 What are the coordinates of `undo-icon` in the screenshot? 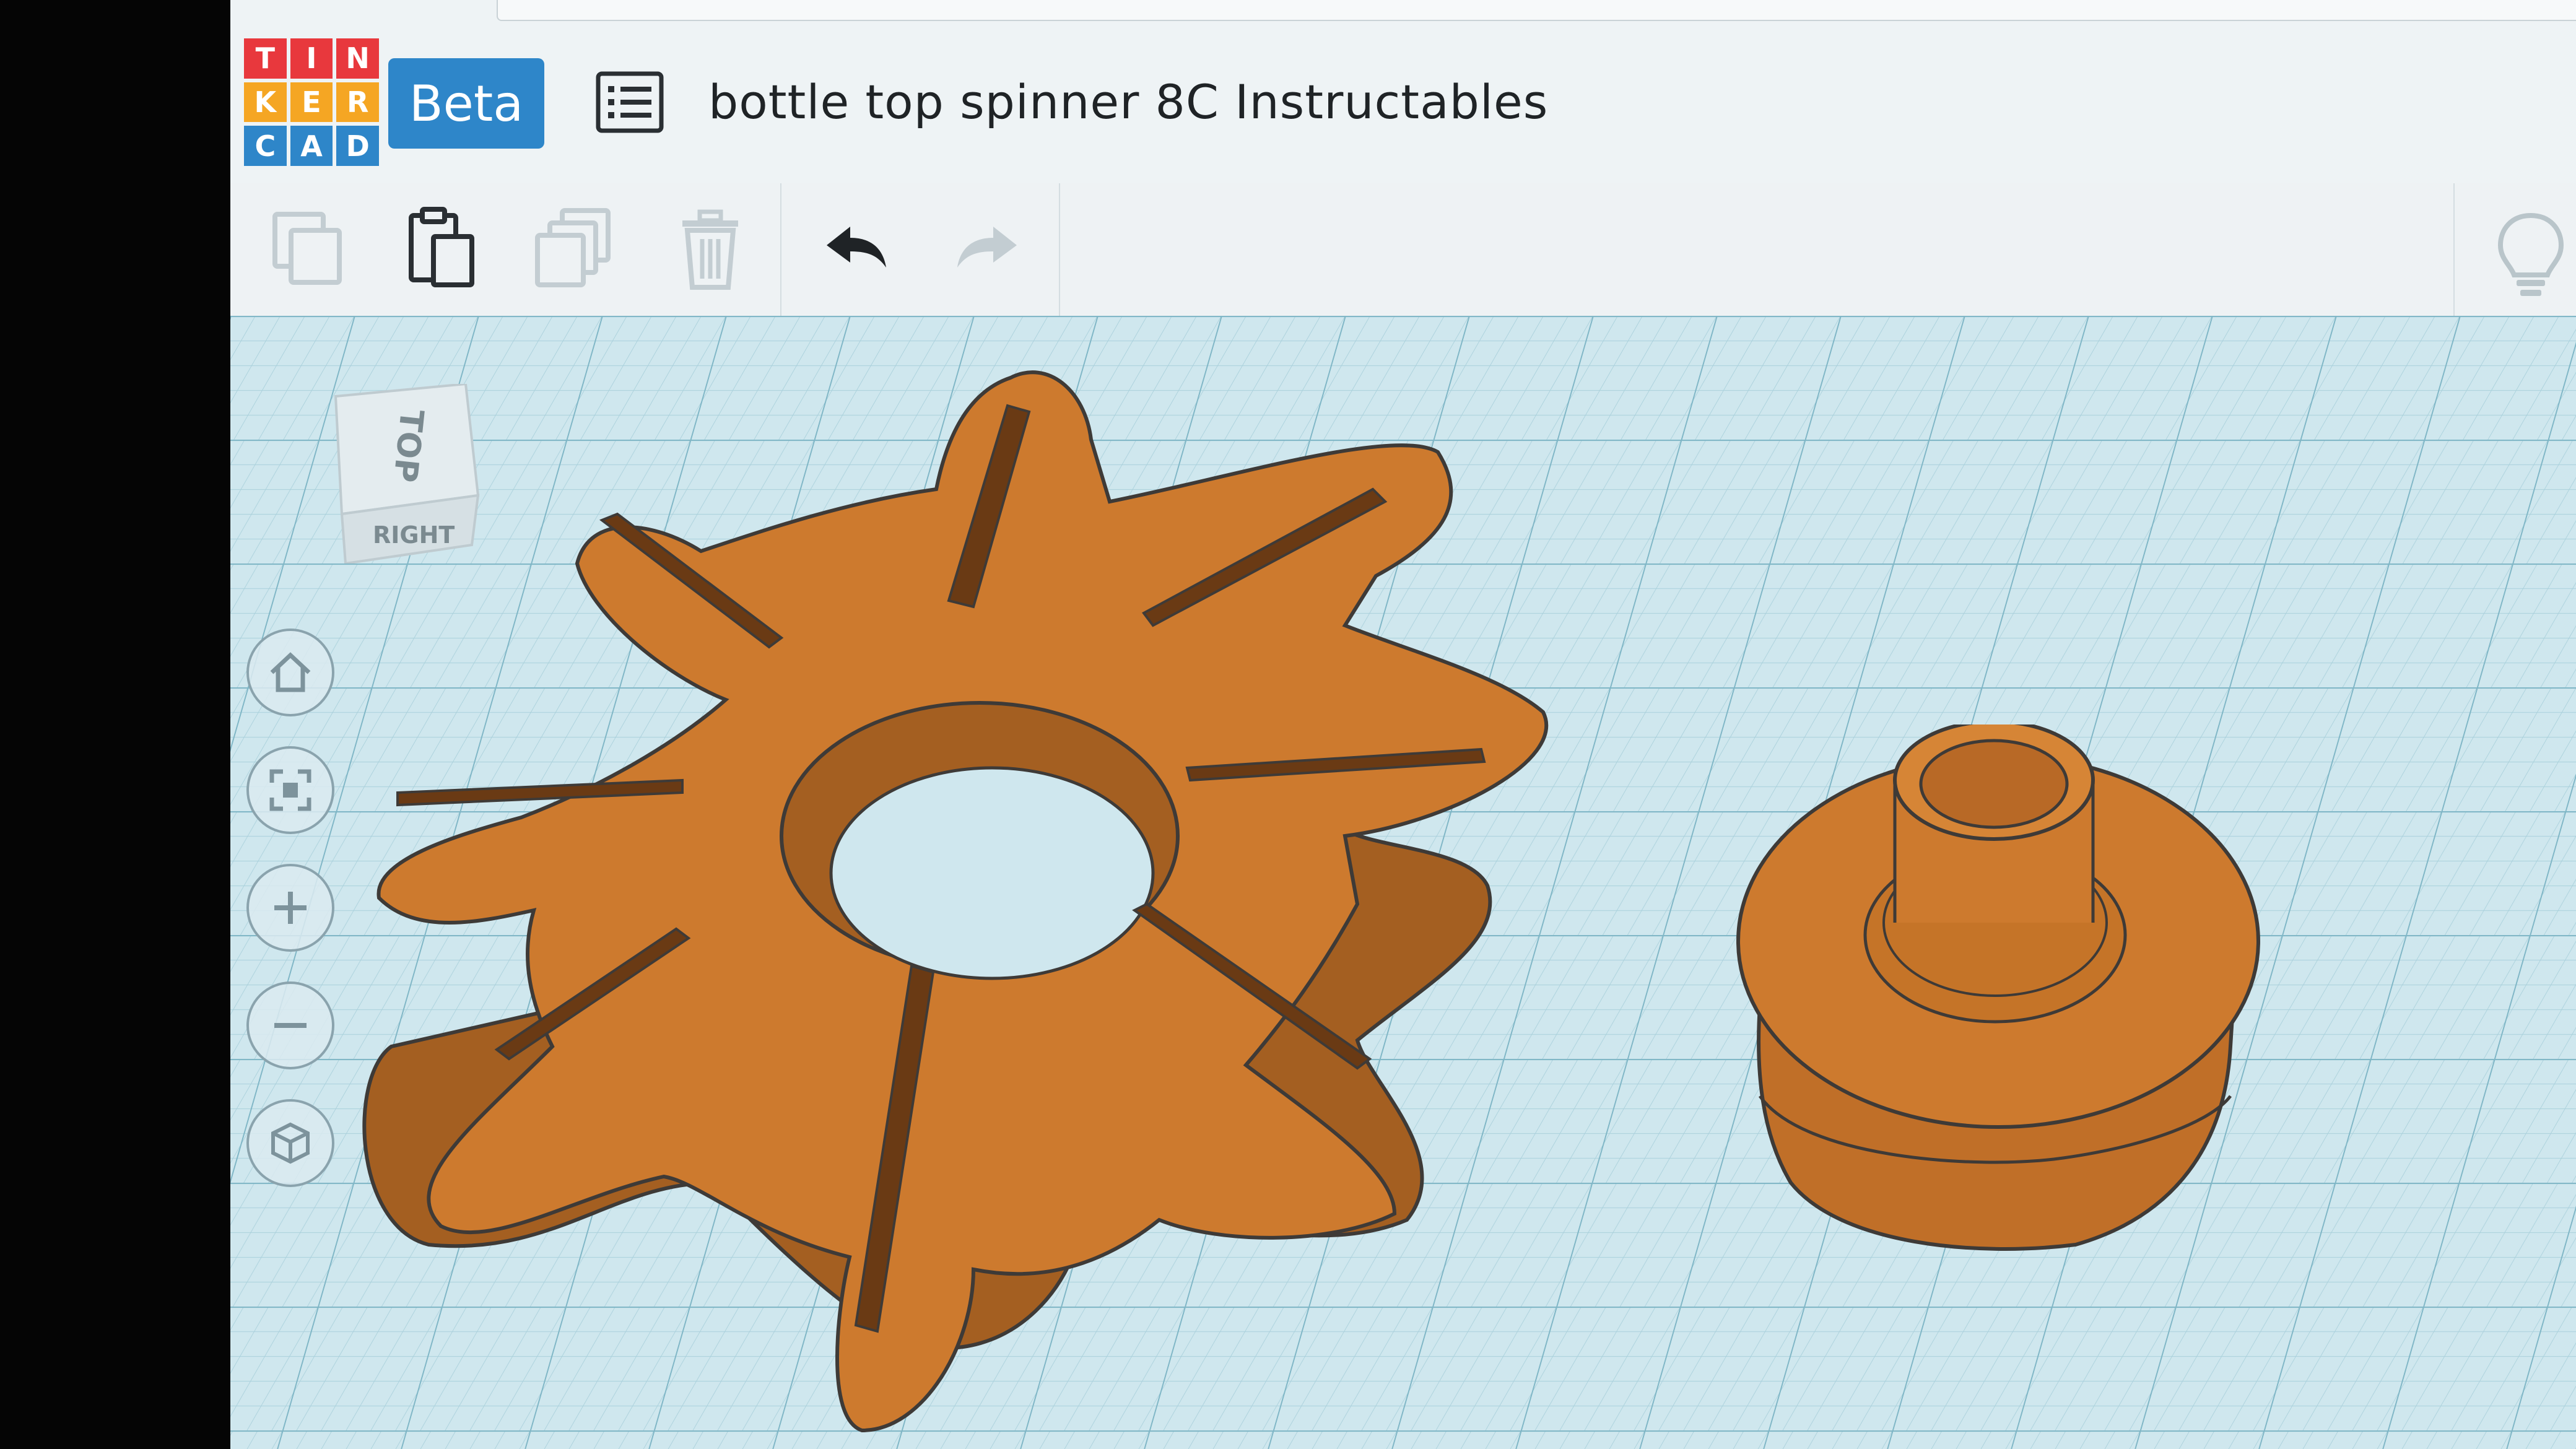 It's located at (856, 247).